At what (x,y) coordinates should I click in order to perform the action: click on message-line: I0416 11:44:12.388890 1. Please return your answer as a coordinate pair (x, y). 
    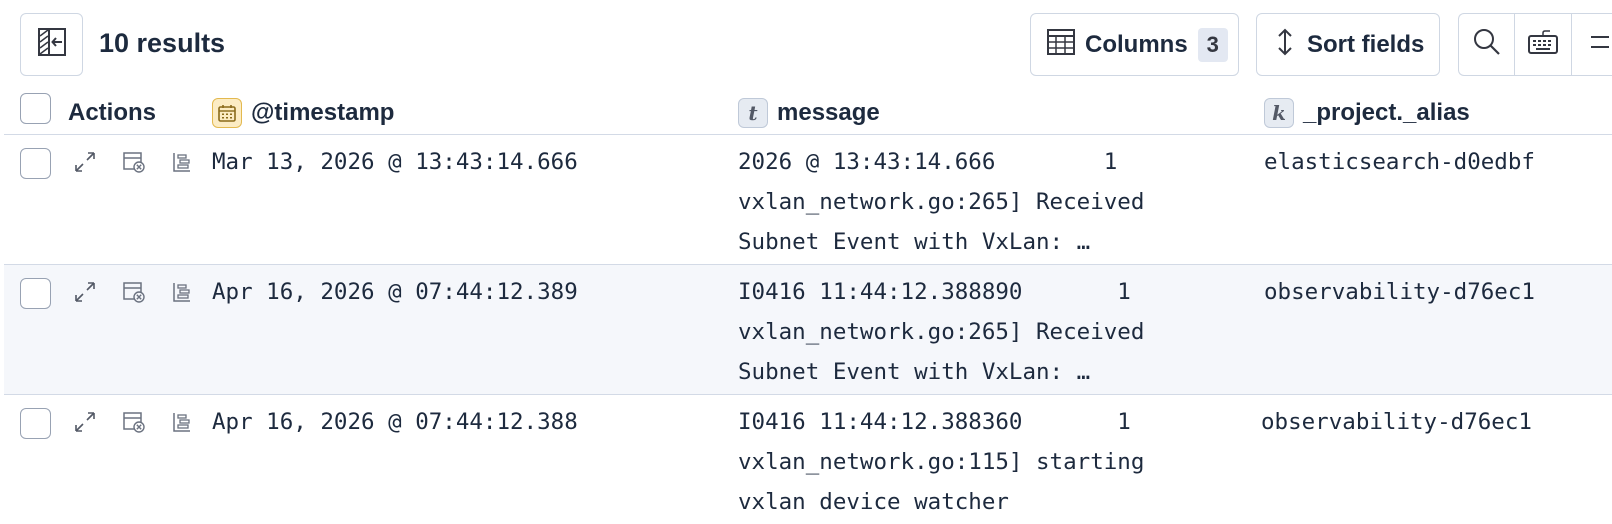
    Looking at the image, I should click on (934, 292).